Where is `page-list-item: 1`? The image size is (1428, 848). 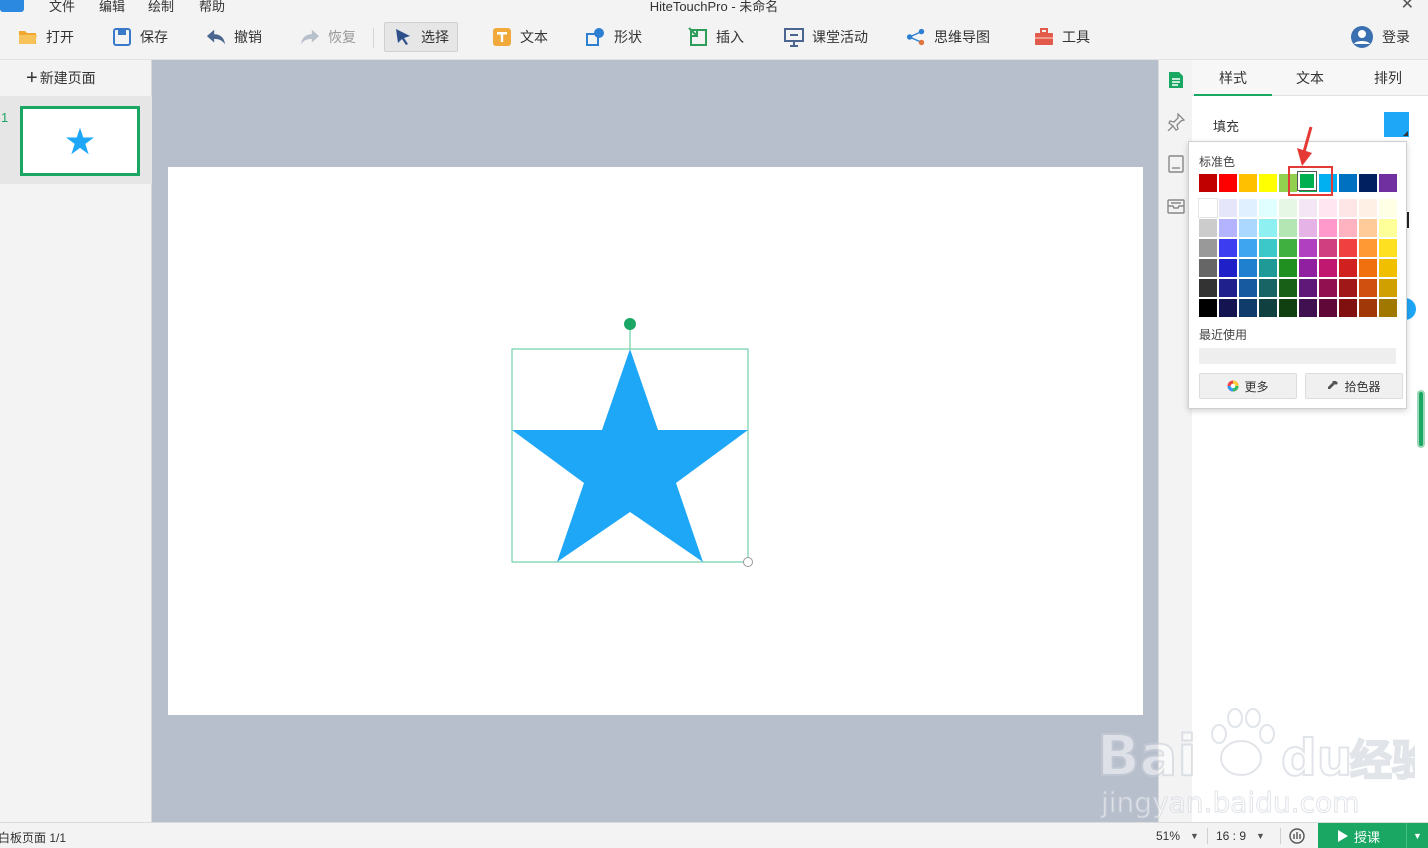 page-list-item: 1 is located at coordinates (76, 140).